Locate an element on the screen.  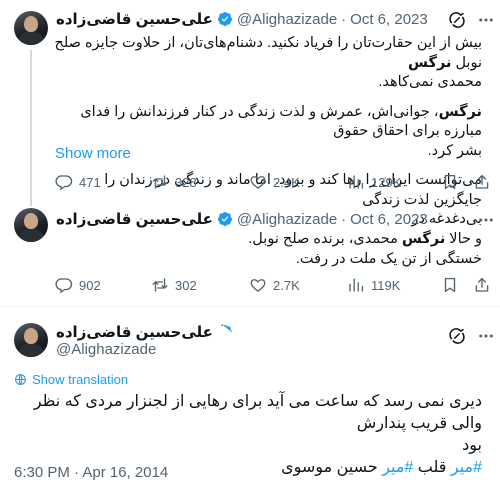
like-button: 2.7K is located at coordinates (298, 285).